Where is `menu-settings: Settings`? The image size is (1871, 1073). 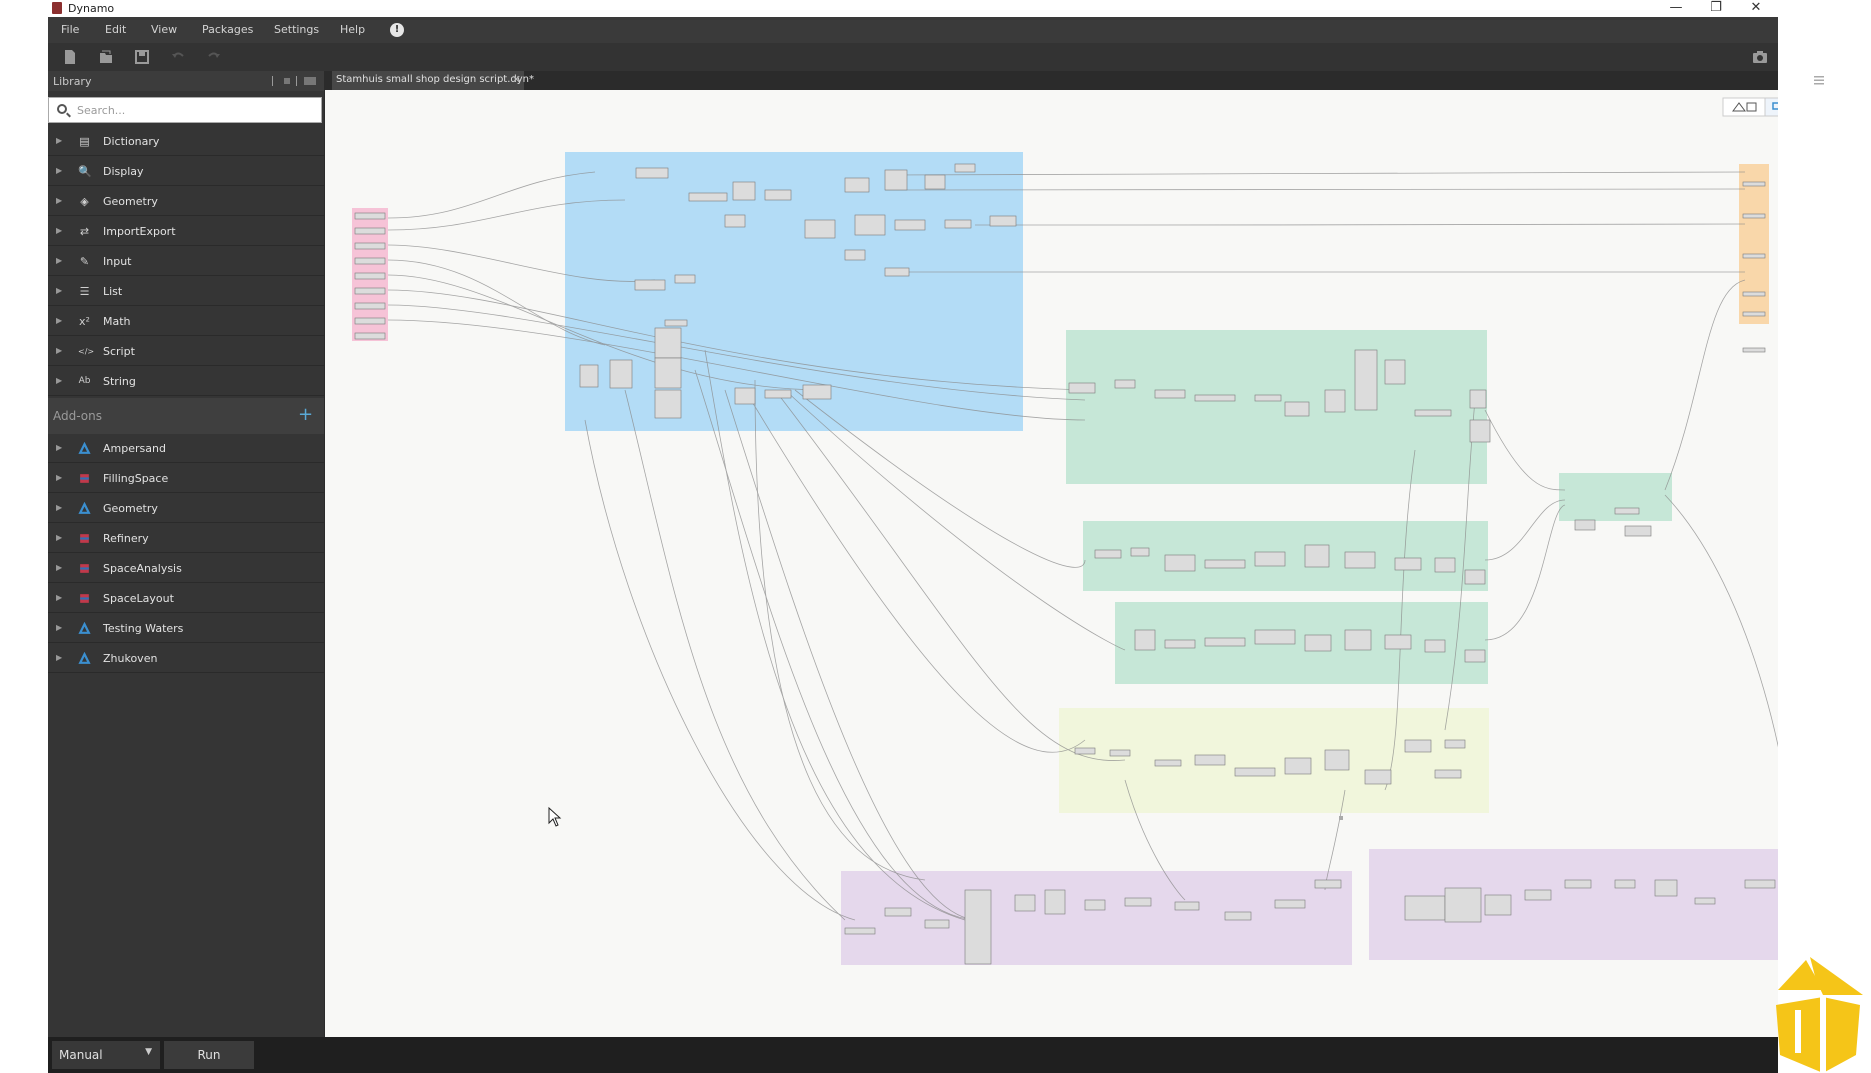 menu-settings: Settings is located at coordinates (296, 29).